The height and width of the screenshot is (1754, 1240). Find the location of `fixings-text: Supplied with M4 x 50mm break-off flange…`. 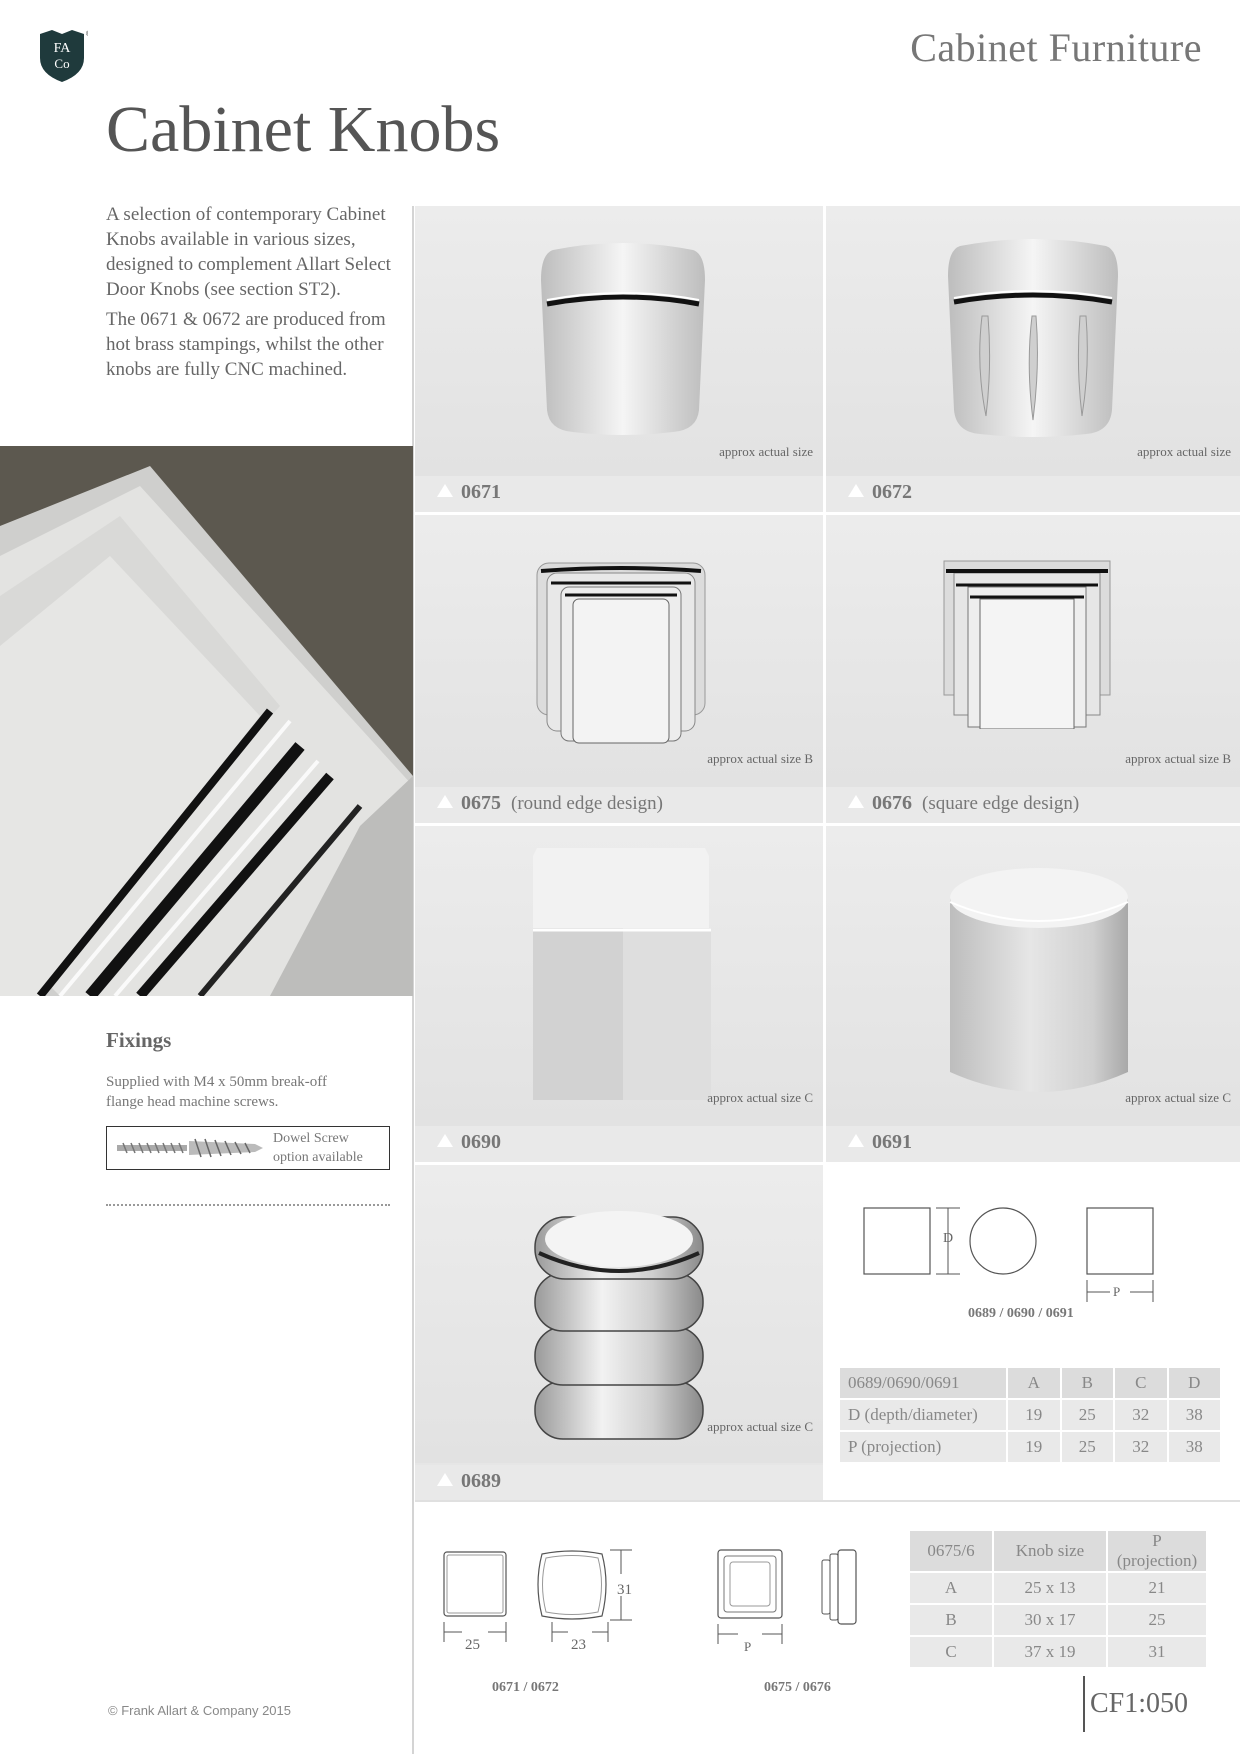

fixings-text: Supplied with M4 x 50mm break-off flange… is located at coordinates (216, 1092).